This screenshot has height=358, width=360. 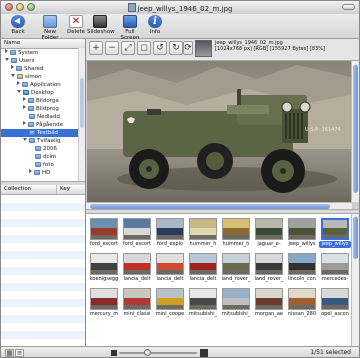 What do you see at coordinates (76, 25) in the screenshot?
I see `delete-button: Delete` at bounding box center [76, 25].